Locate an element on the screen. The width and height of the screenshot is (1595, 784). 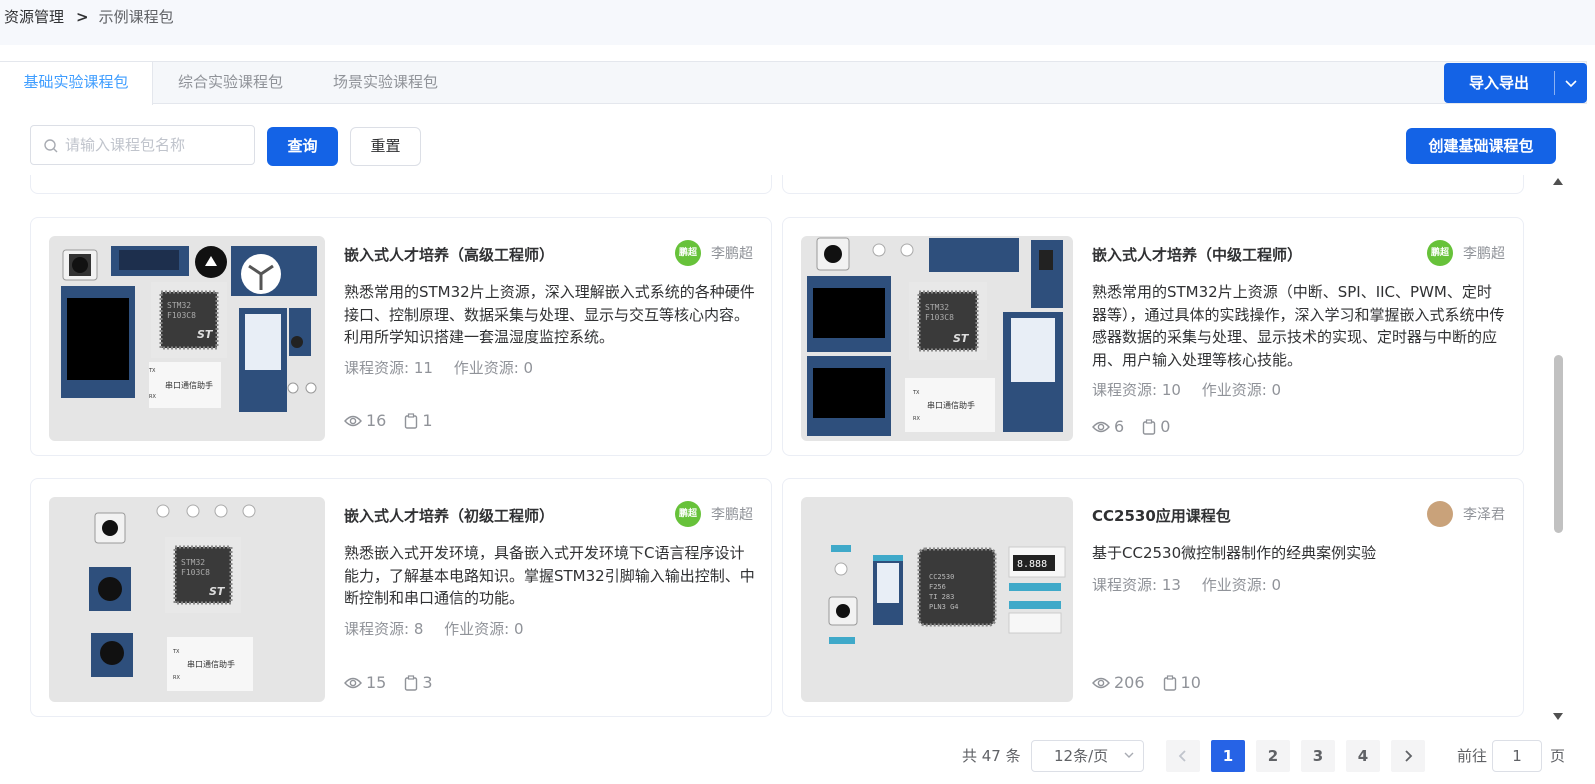
scrollbar is located at coordinates (1558, 451).